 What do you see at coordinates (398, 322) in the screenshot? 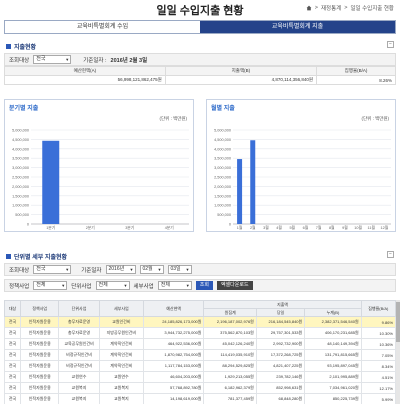
I see `scrollbar-thumb` at bounding box center [398, 322].